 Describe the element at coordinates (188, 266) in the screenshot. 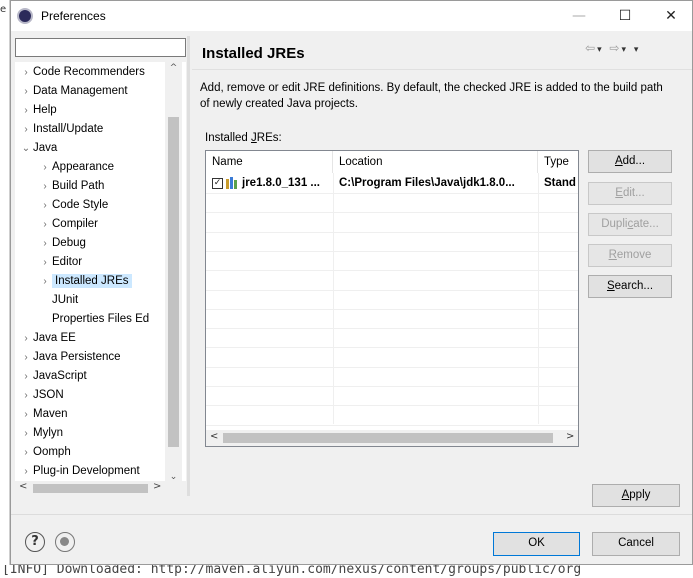

I see `pane-divider` at that location.